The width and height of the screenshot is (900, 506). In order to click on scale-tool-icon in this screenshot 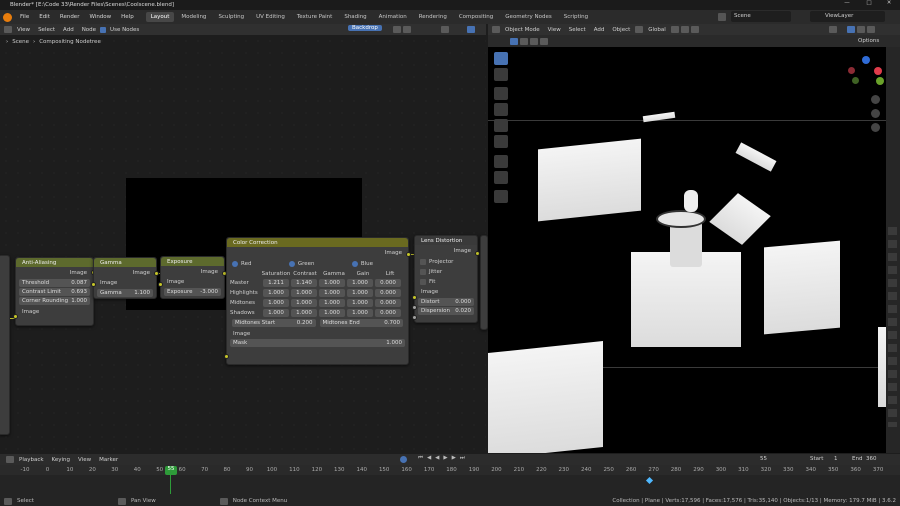, I will do `click(501, 125)`.